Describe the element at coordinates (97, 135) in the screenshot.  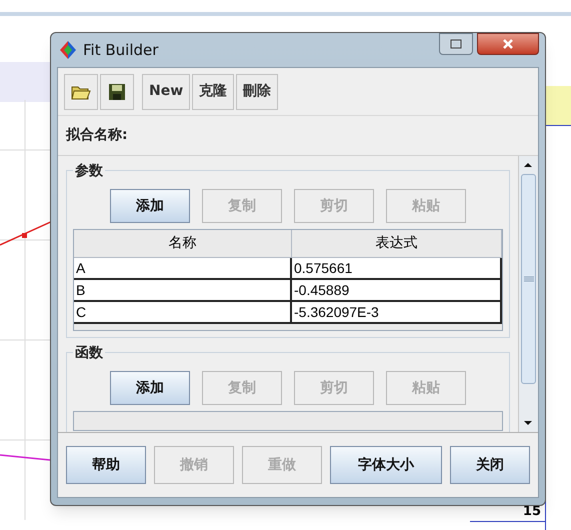
I see `field-label: 拟合名称:` at that location.